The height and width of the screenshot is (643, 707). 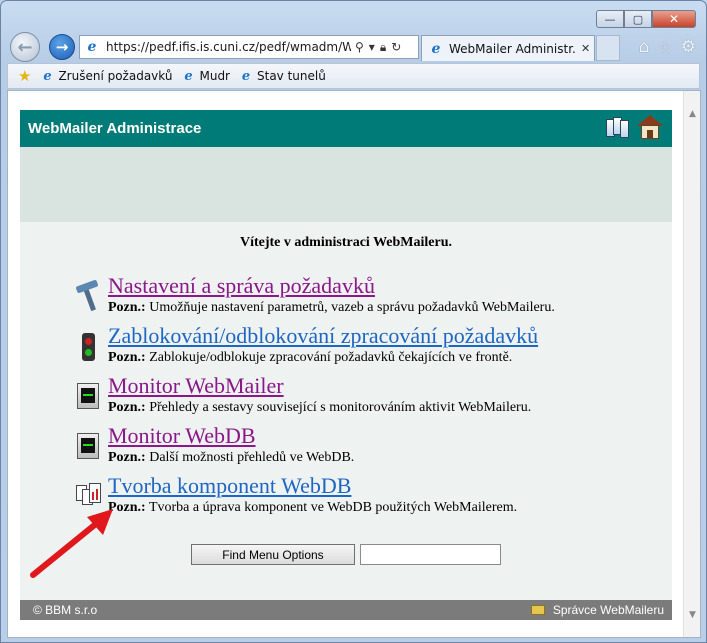 I want to click on books-icon, so click(x=618, y=127).